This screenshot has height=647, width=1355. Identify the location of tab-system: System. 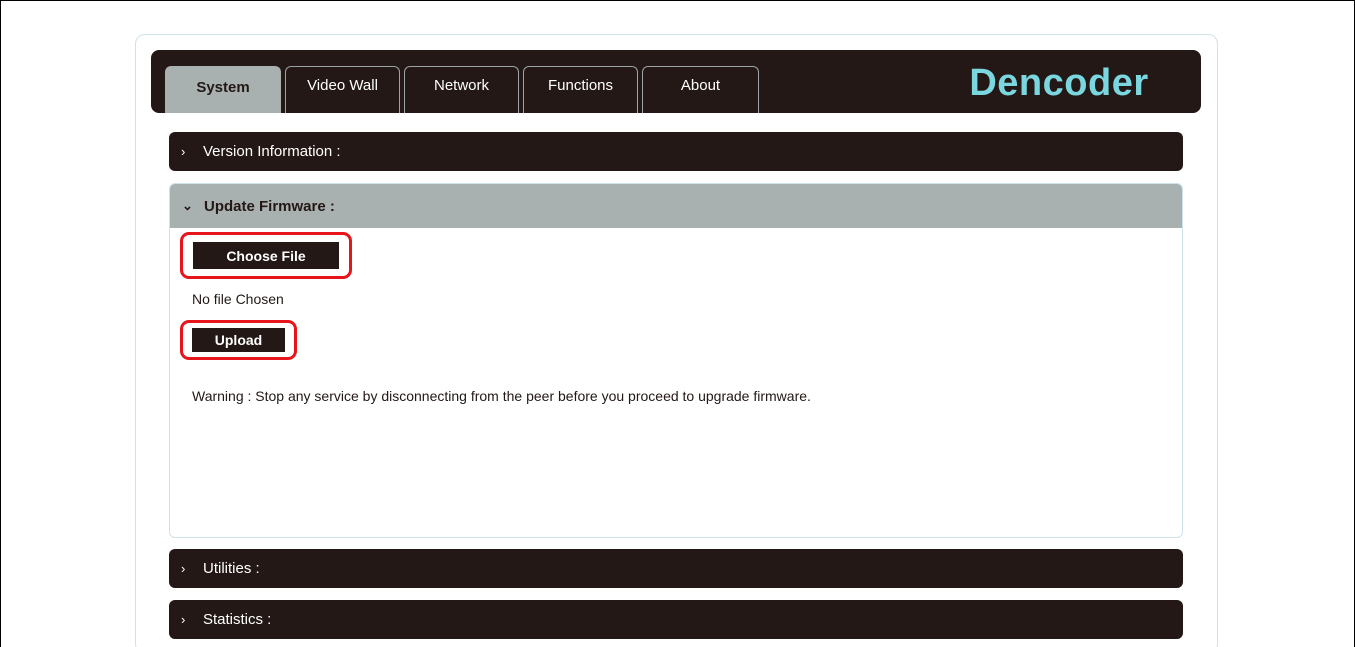
(223, 89).